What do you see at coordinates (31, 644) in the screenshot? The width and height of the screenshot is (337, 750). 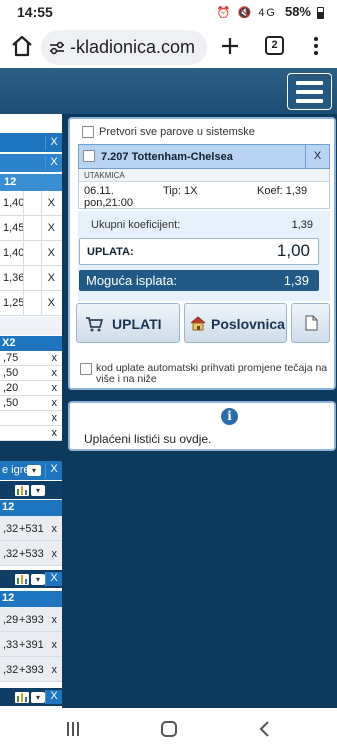 I see `odds-row: ,33 +391 x` at bounding box center [31, 644].